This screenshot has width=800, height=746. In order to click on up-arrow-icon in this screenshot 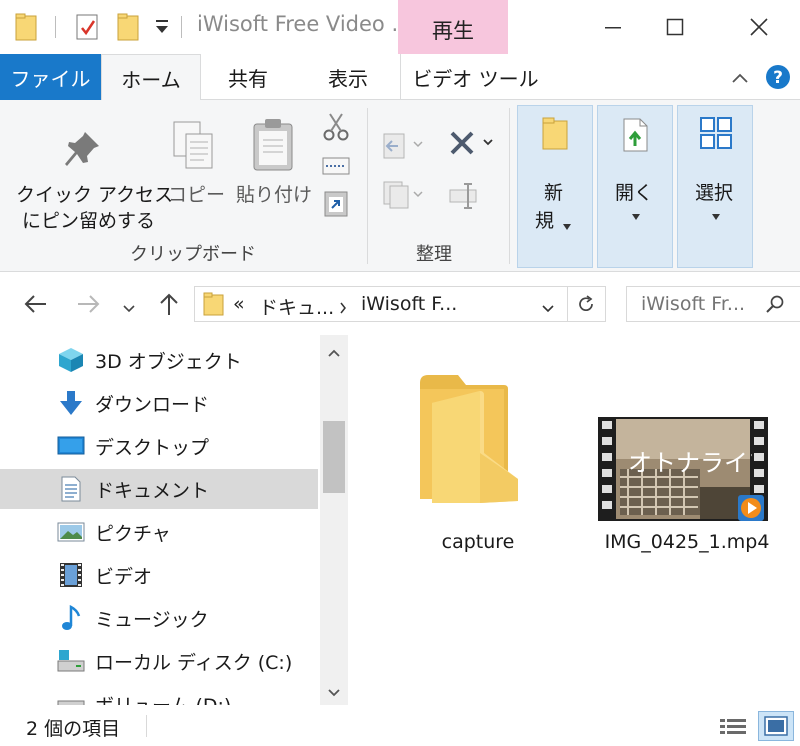, I will do `click(169, 306)`.